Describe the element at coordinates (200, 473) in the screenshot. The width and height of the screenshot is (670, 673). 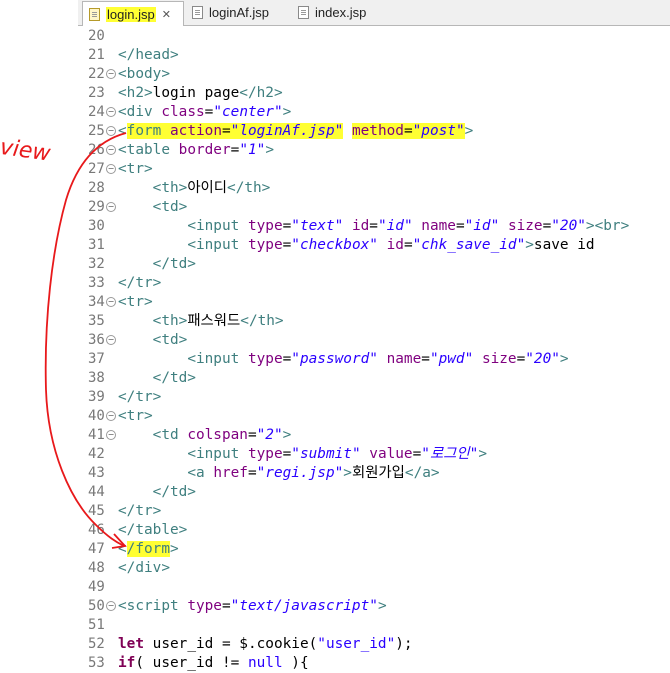
I see `code-token: <a` at that location.